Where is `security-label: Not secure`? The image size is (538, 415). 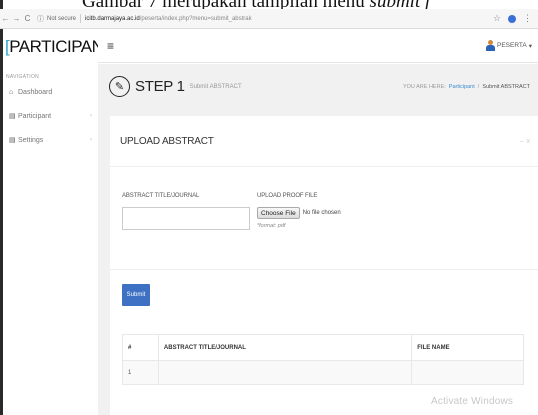 security-label: Not secure is located at coordinates (62, 18).